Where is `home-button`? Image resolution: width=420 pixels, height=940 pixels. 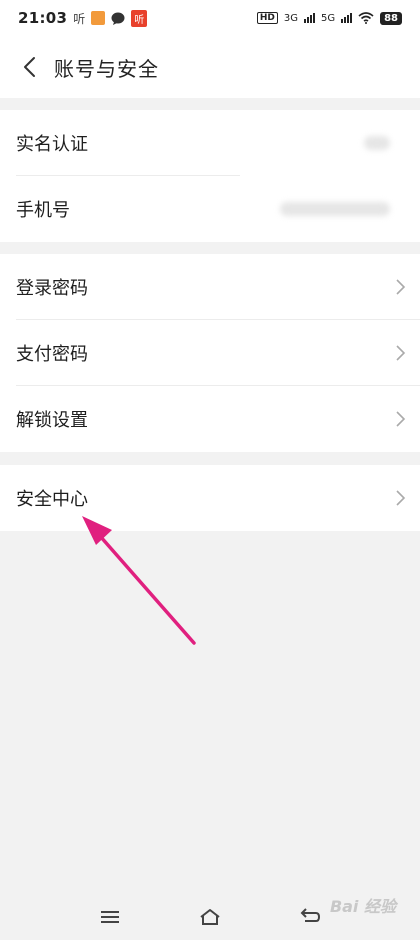 home-button is located at coordinates (210, 917).